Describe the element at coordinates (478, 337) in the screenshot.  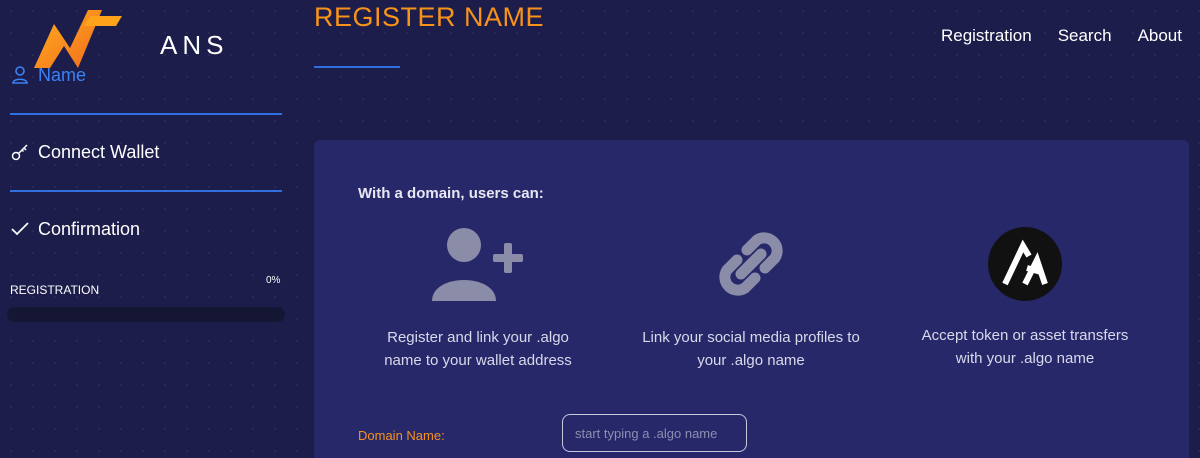
I see `feature-register-line1: Register and link your .algo` at that location.